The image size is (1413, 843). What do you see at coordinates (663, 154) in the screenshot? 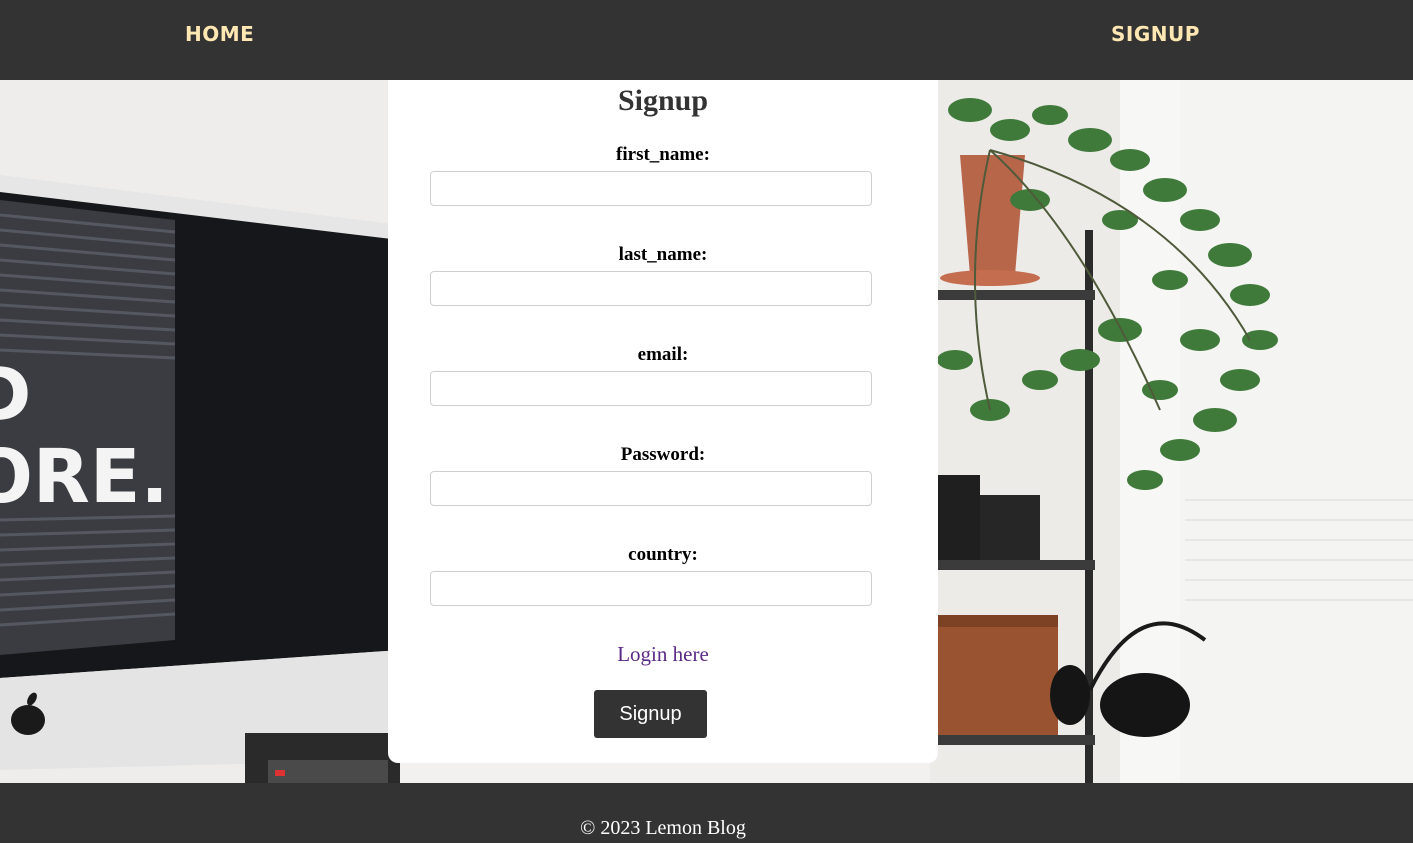
I see `first-name-label: first_name:` at bounding box center [663, 154].